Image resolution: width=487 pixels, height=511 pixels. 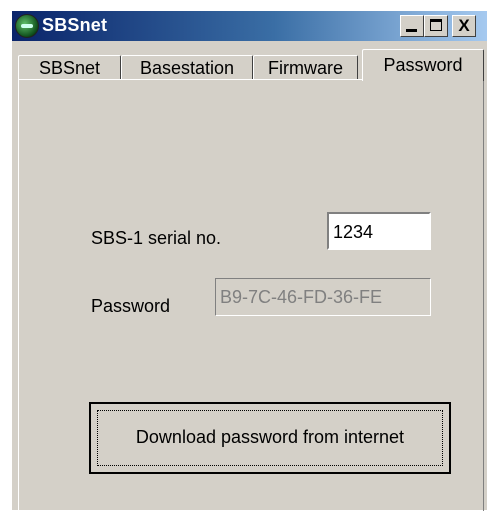 What do you see at coordinates (27, 26) in the screenshot?
I see `radar-icon` at bounding box center [27, 26].